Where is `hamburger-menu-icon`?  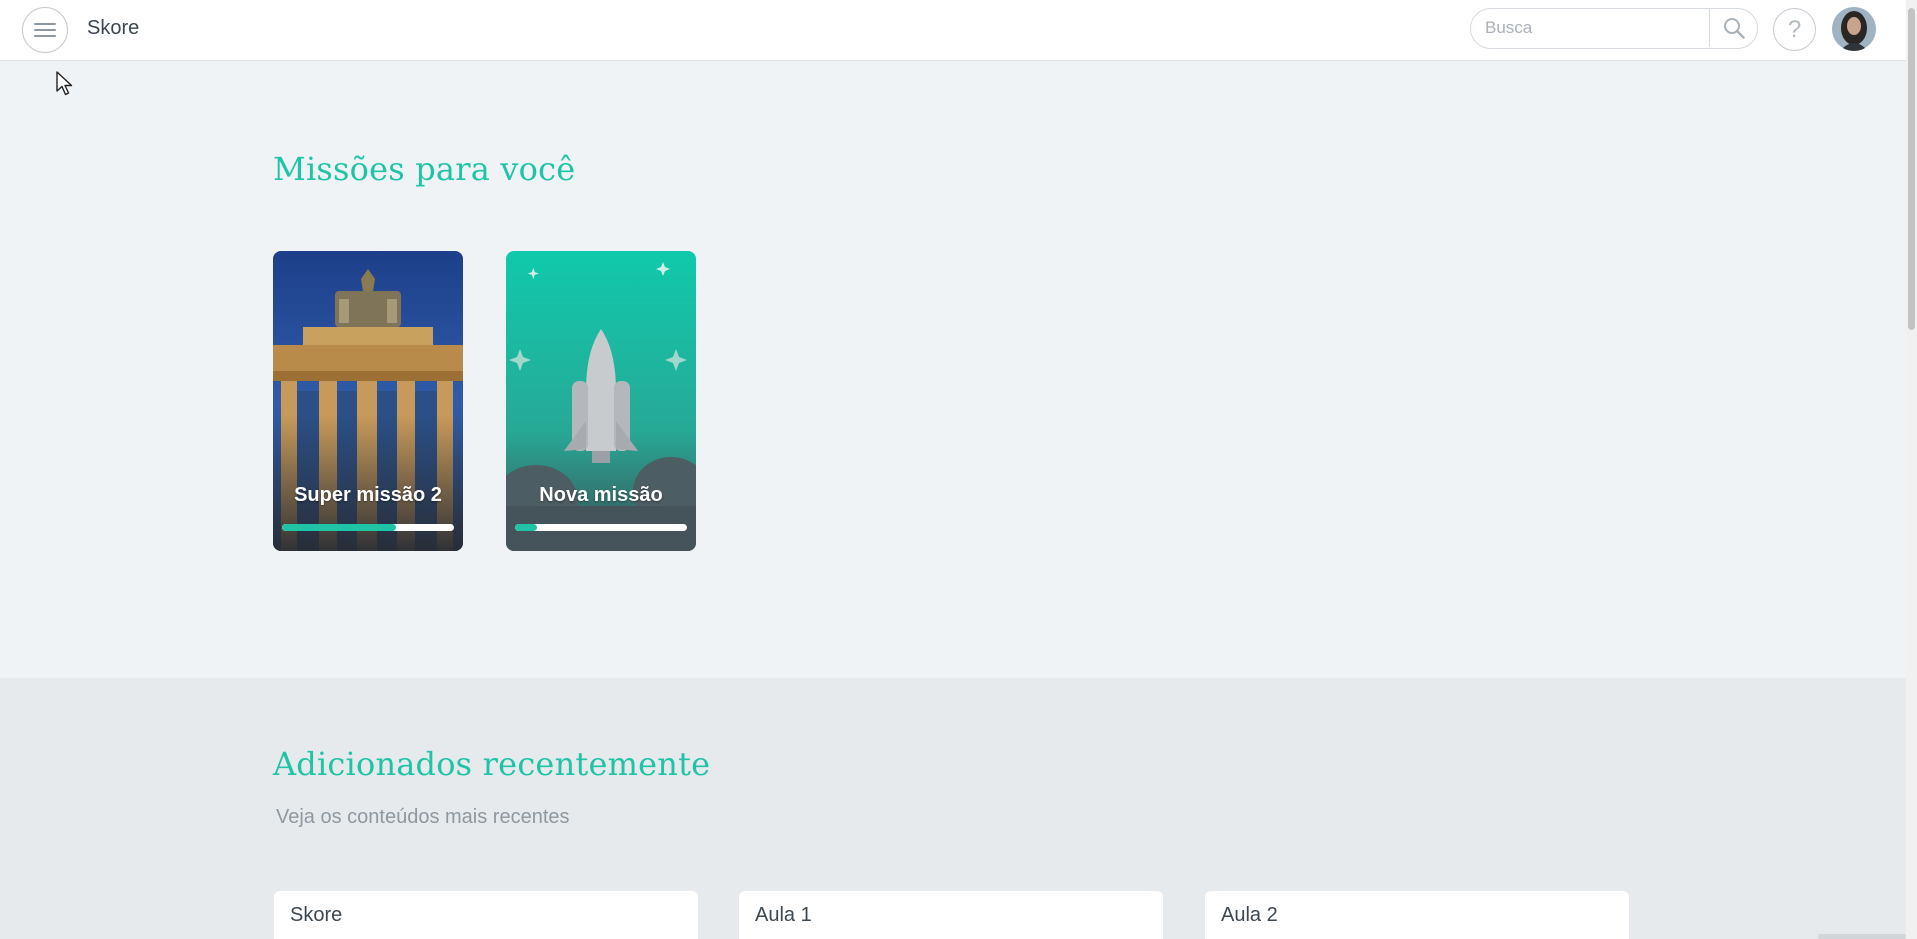 hamburger-menu-icon is located at coordinates (45, 30).